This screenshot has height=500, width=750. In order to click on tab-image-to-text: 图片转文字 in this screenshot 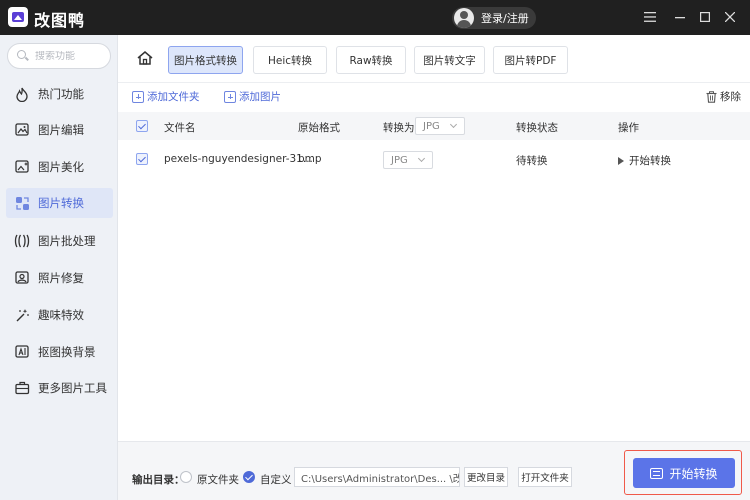, I will do `click(449, 60)`.